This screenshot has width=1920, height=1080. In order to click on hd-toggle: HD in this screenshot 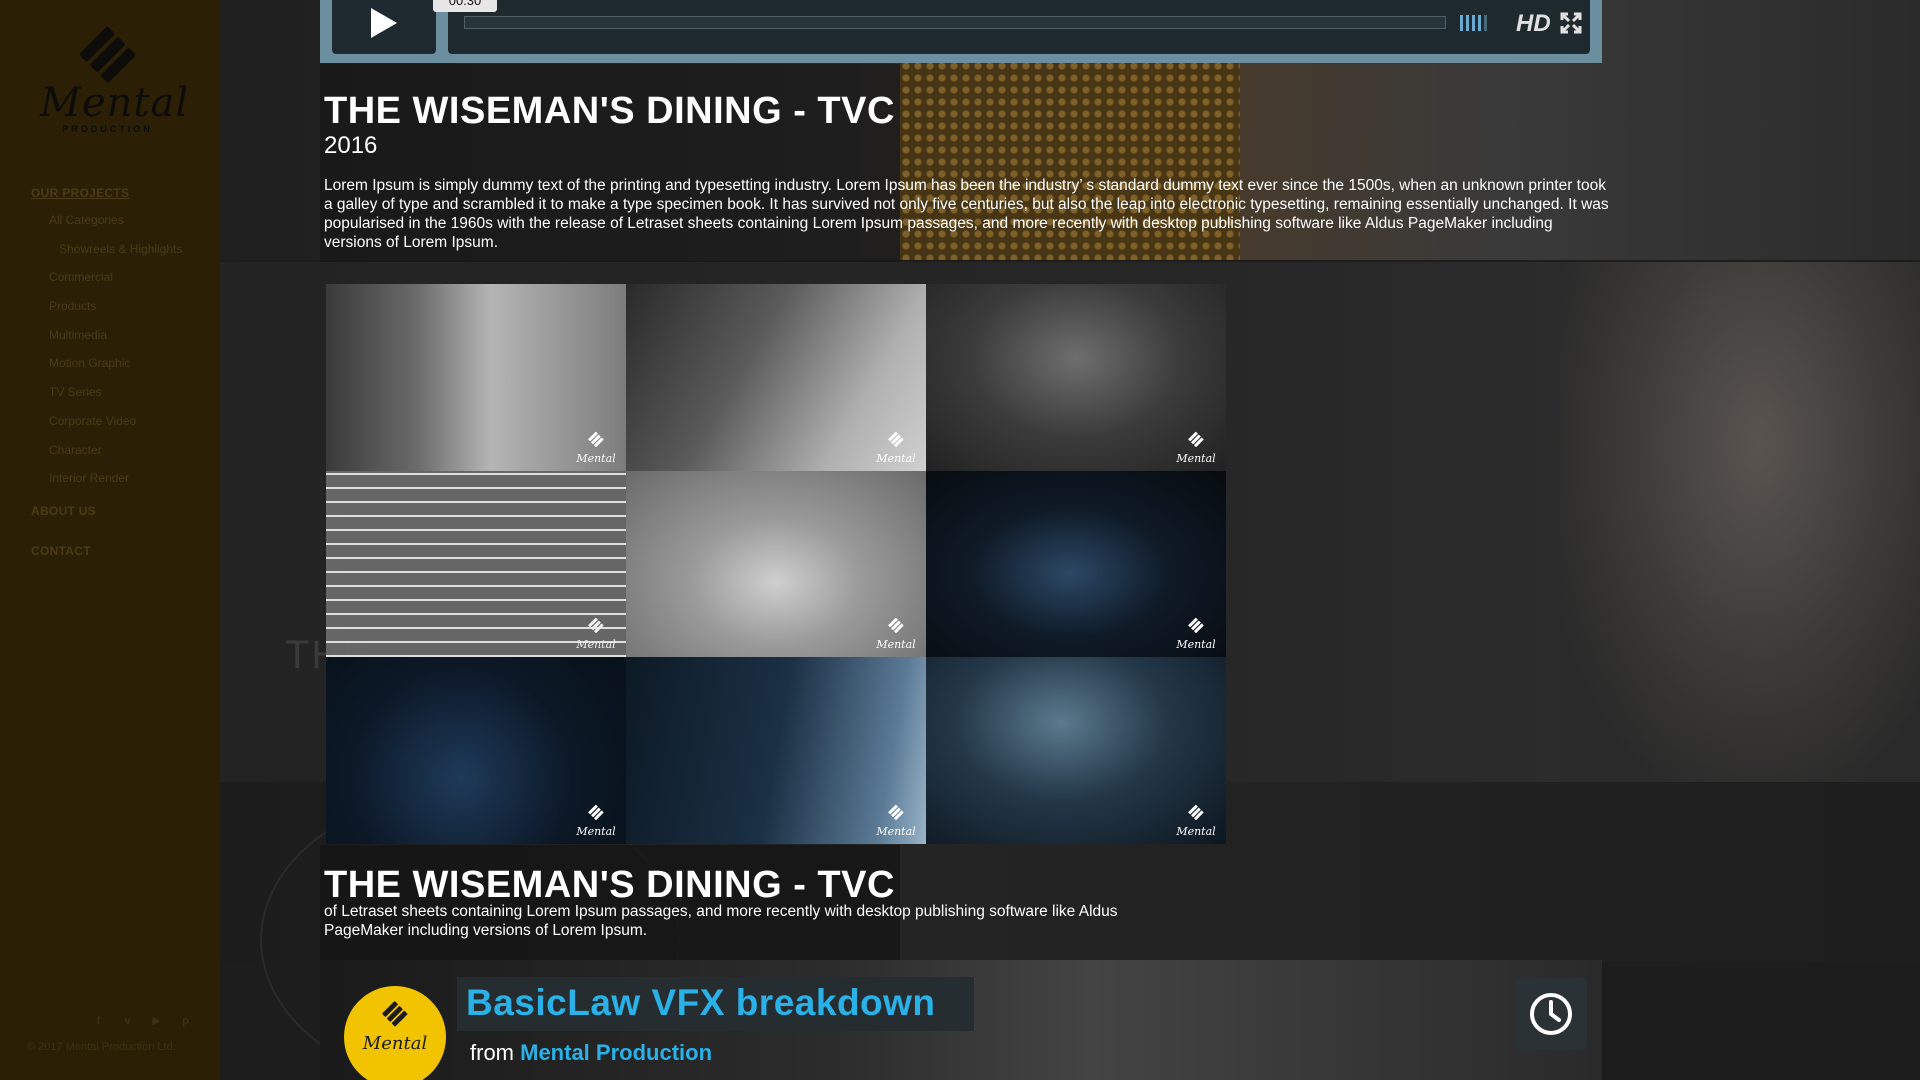, I will do `click(1533, 24)`.